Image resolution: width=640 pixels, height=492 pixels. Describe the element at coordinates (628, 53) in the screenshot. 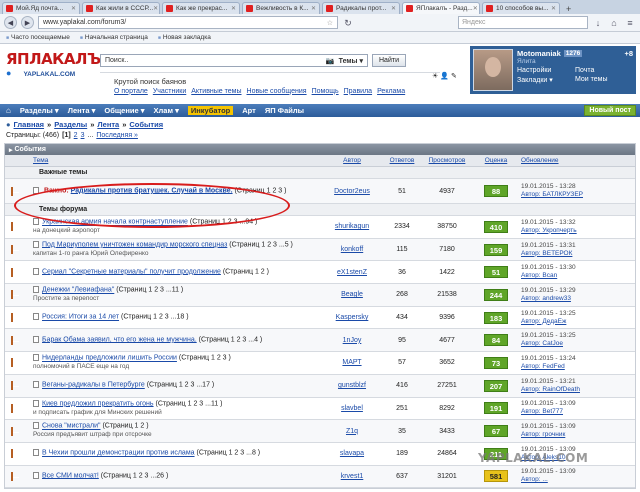

I see `plus-badge: +8` at that location.